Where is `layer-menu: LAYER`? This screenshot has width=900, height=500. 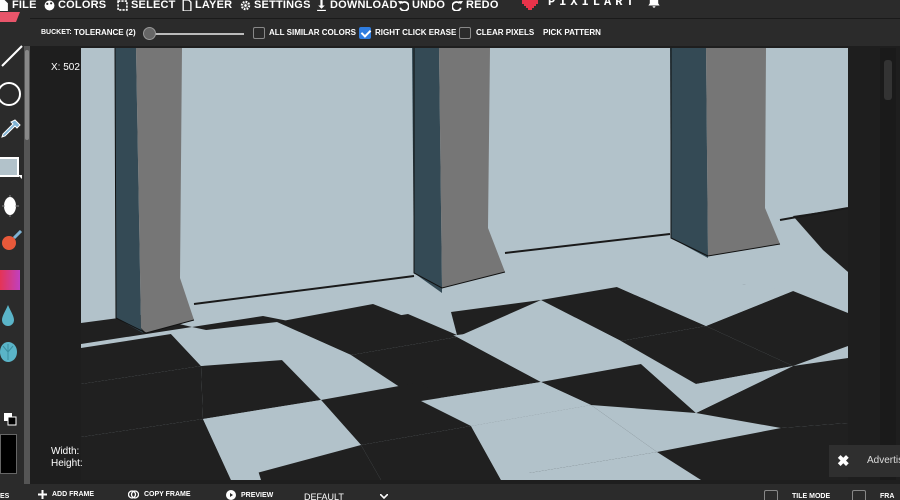
layer-menu: LAYER is located at coordinates (206, 7).